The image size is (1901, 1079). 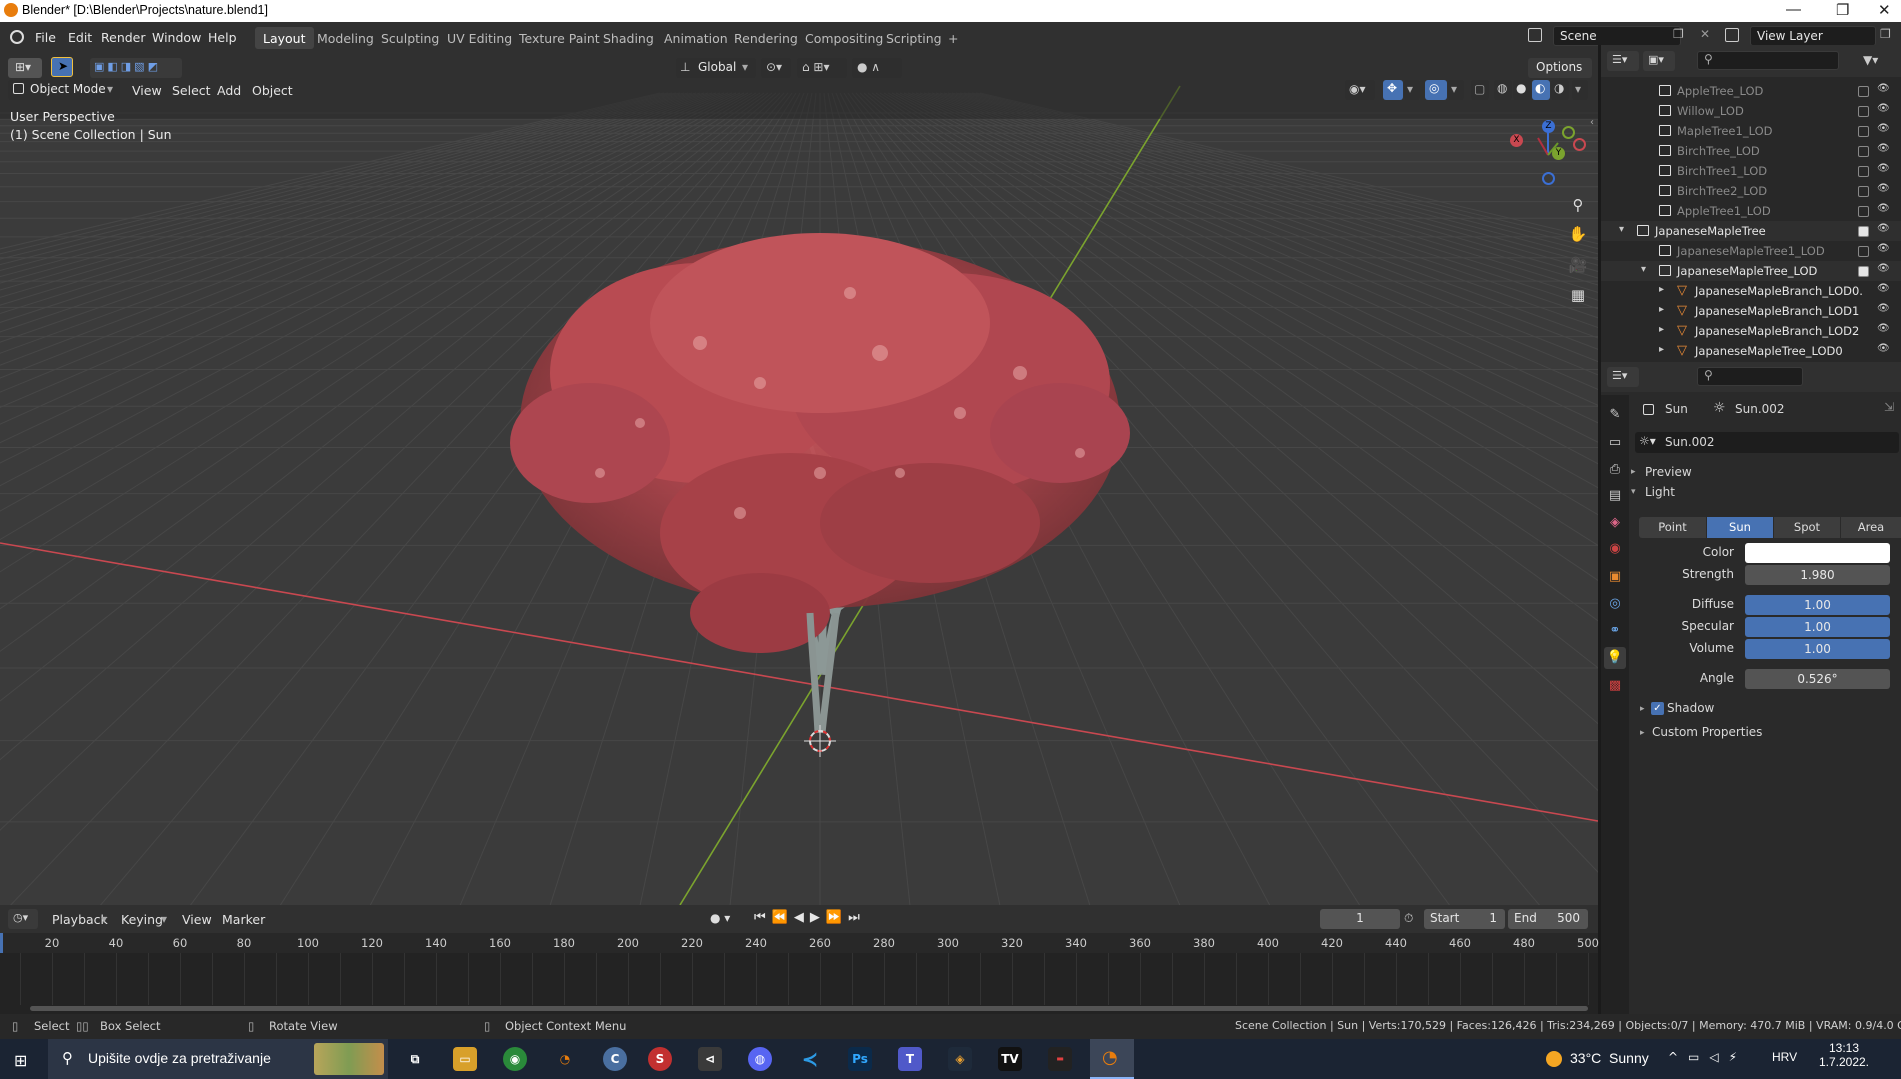 What do you see at coordinates (1842, 10) in the screenshot?
I see `restore-button: ❐` at bounding box center [1842, 10].